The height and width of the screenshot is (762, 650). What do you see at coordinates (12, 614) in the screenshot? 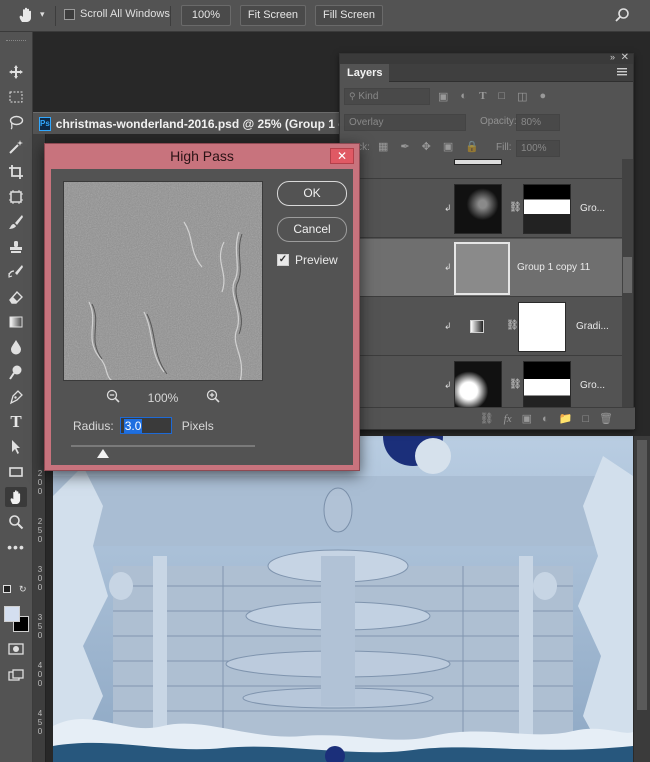
I see `foreground-color-swatch` at bounding box center [12, 614].